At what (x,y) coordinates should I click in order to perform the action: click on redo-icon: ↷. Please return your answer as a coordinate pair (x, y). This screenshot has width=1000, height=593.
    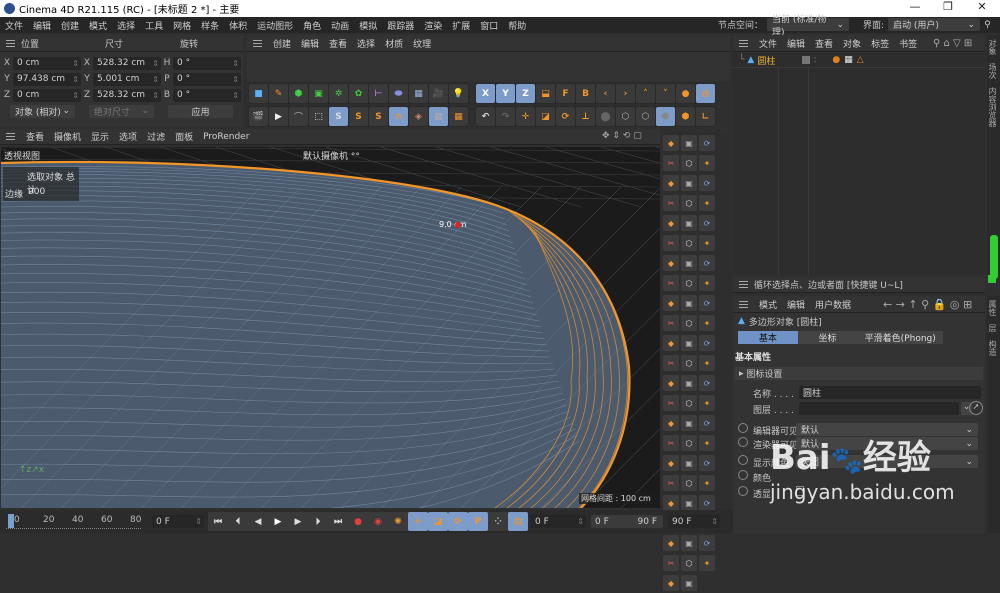
    Looking at the image, I should click on (505, 116).